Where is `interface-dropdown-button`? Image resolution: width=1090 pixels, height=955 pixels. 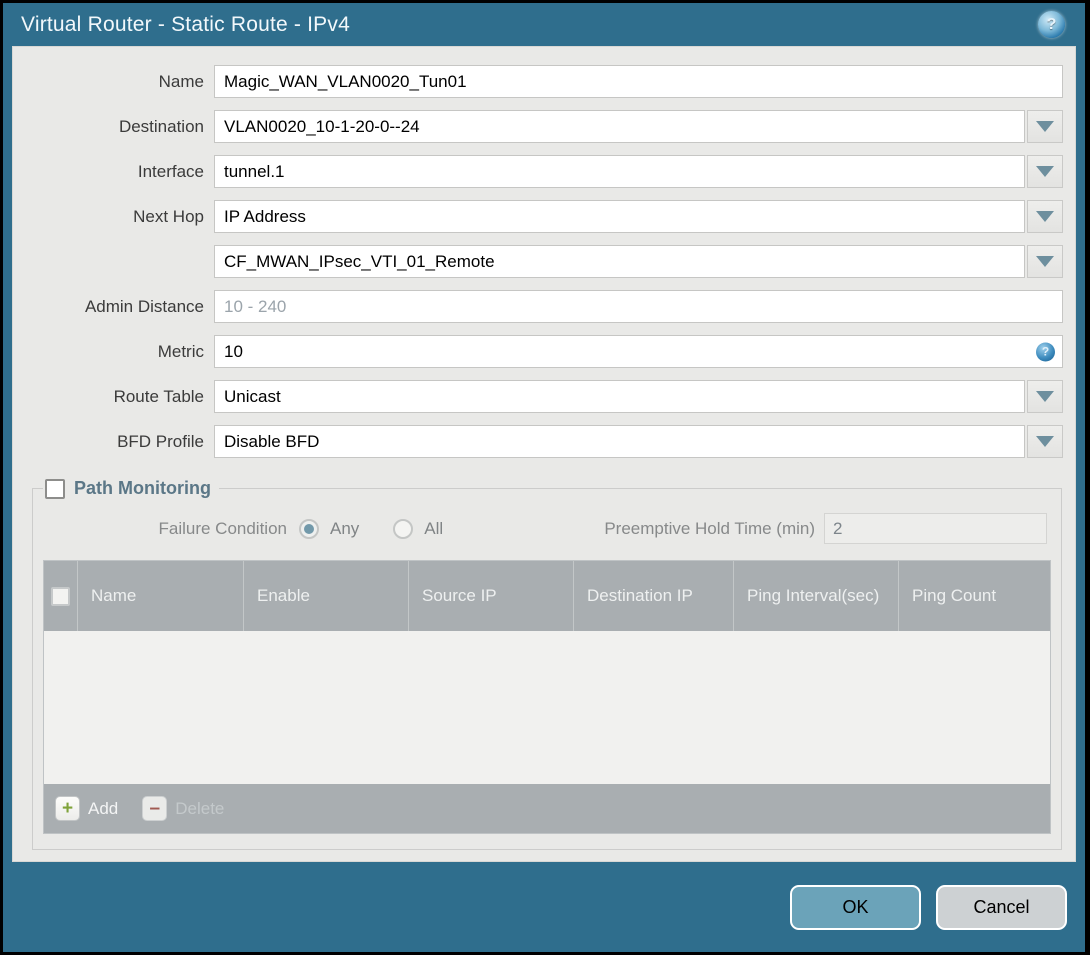 interface-dropdown-button is located at coordinates (1045, 171).